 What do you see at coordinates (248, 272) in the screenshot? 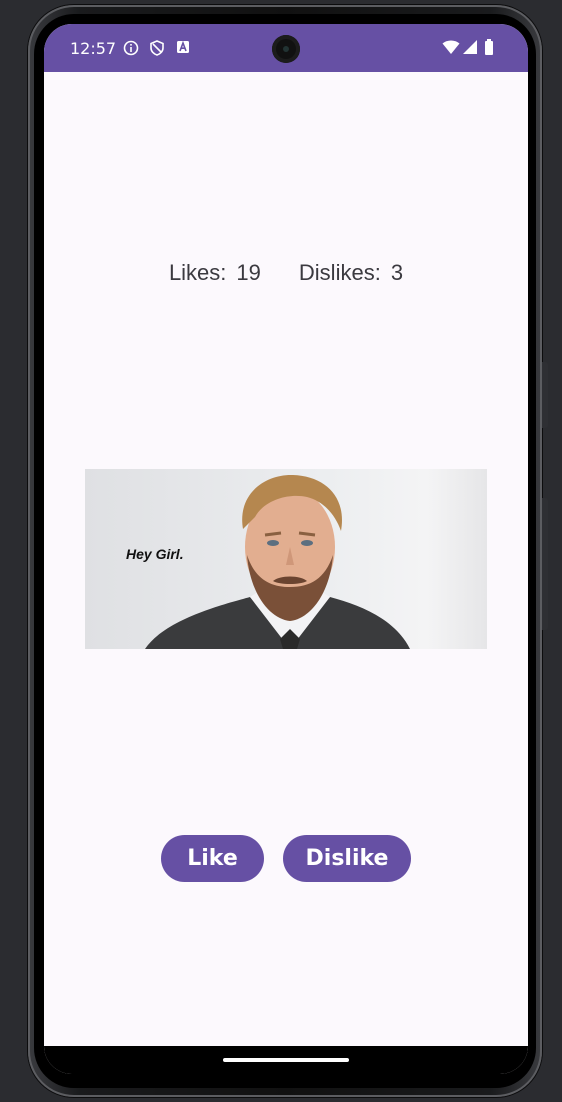
I see `likes-count: 19` at bounding box center [248, 272].